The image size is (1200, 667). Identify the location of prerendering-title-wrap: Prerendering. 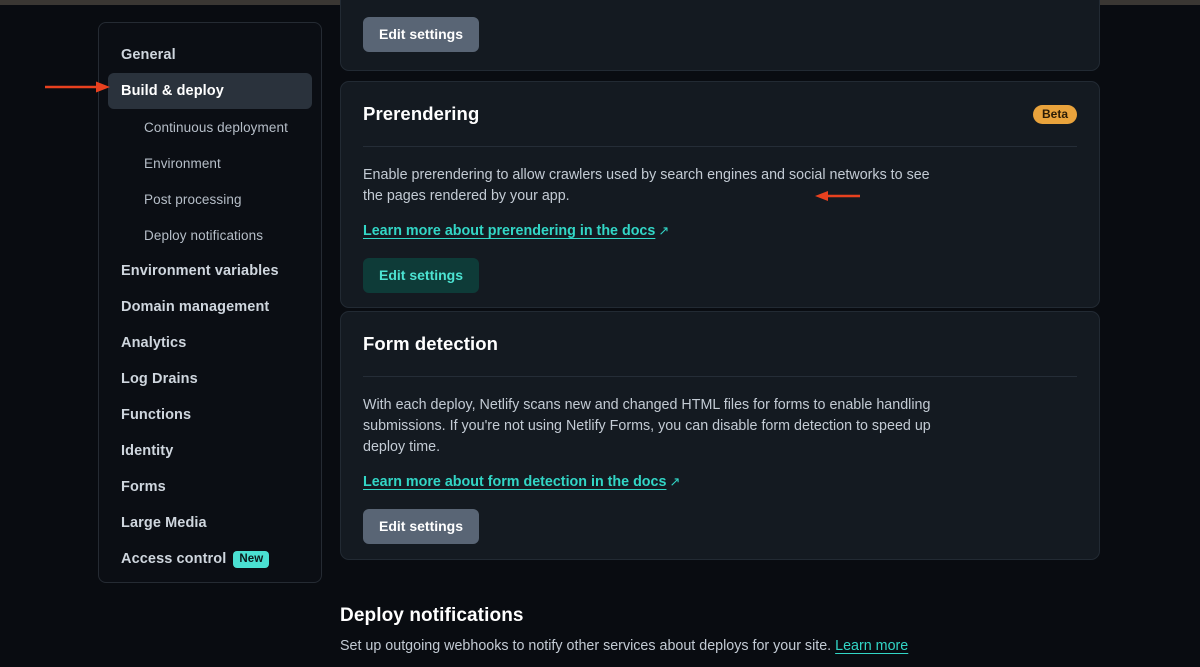
(611, 152).